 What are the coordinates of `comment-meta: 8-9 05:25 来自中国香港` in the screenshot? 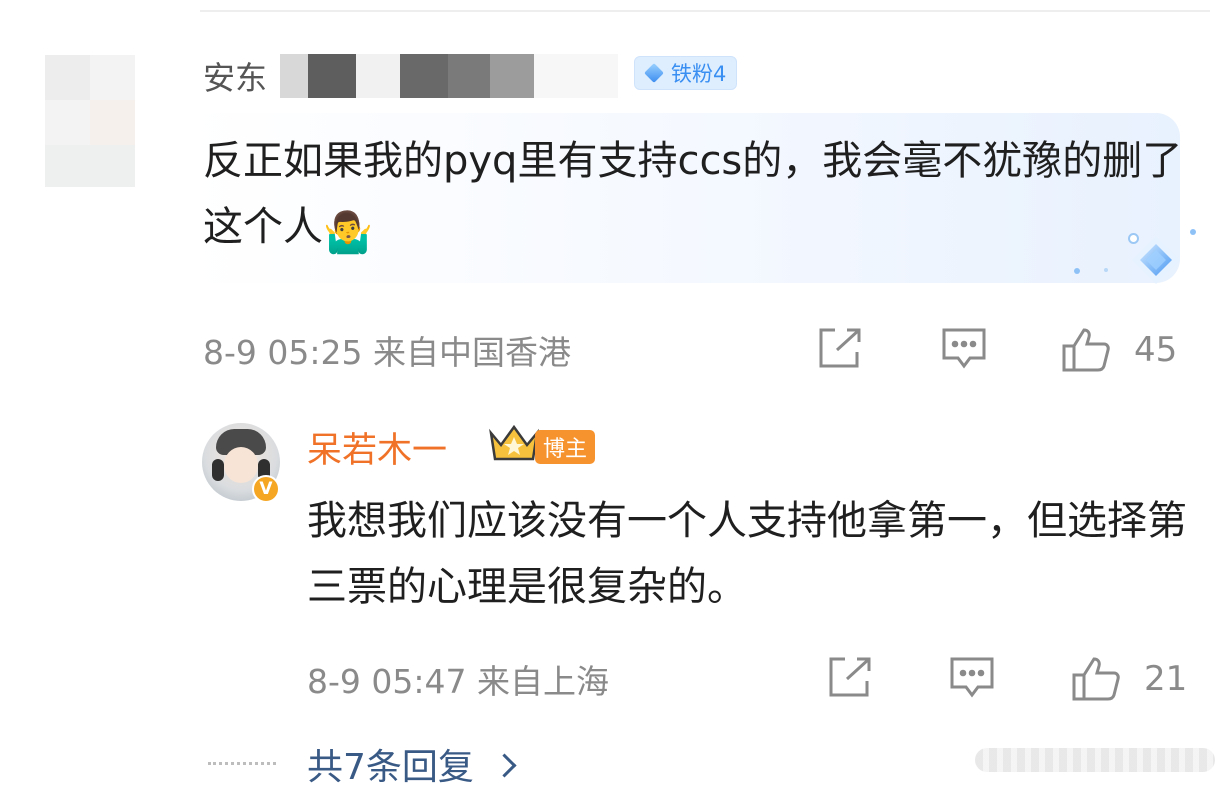 It's located at (387, 352).